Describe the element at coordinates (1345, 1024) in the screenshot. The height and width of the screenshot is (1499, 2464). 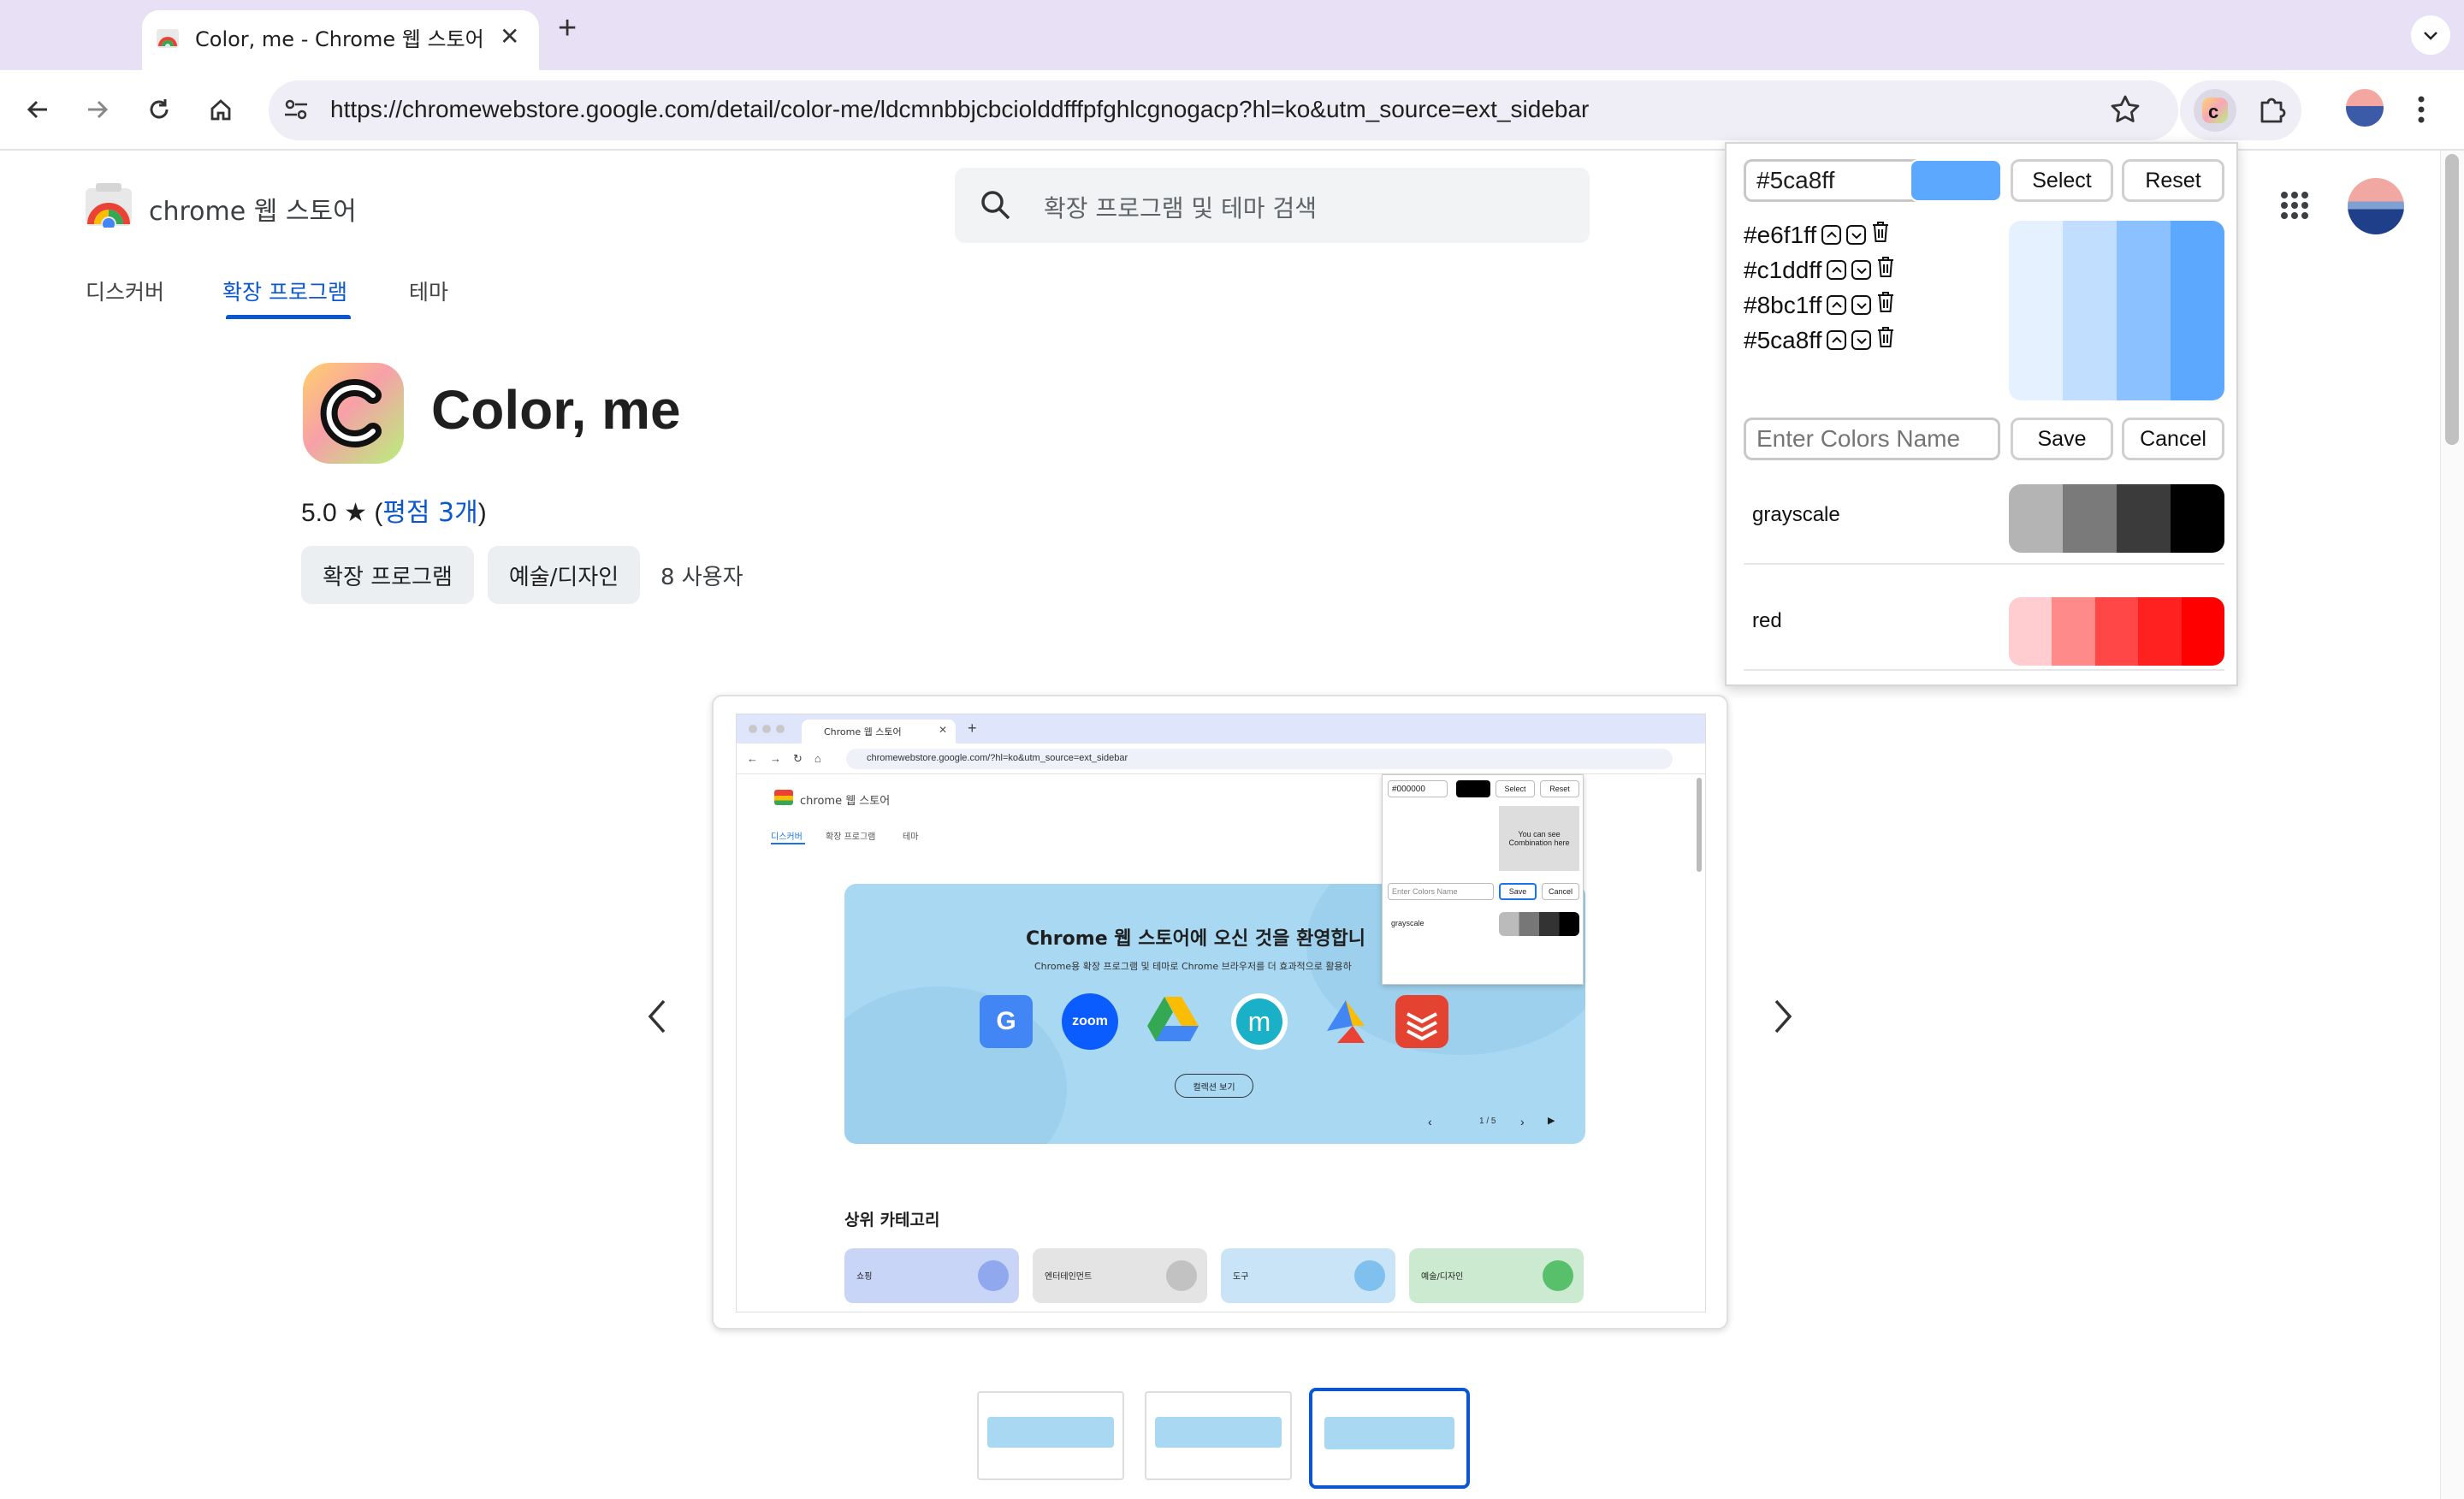
I see `shot-app-bird-icon` at that location.